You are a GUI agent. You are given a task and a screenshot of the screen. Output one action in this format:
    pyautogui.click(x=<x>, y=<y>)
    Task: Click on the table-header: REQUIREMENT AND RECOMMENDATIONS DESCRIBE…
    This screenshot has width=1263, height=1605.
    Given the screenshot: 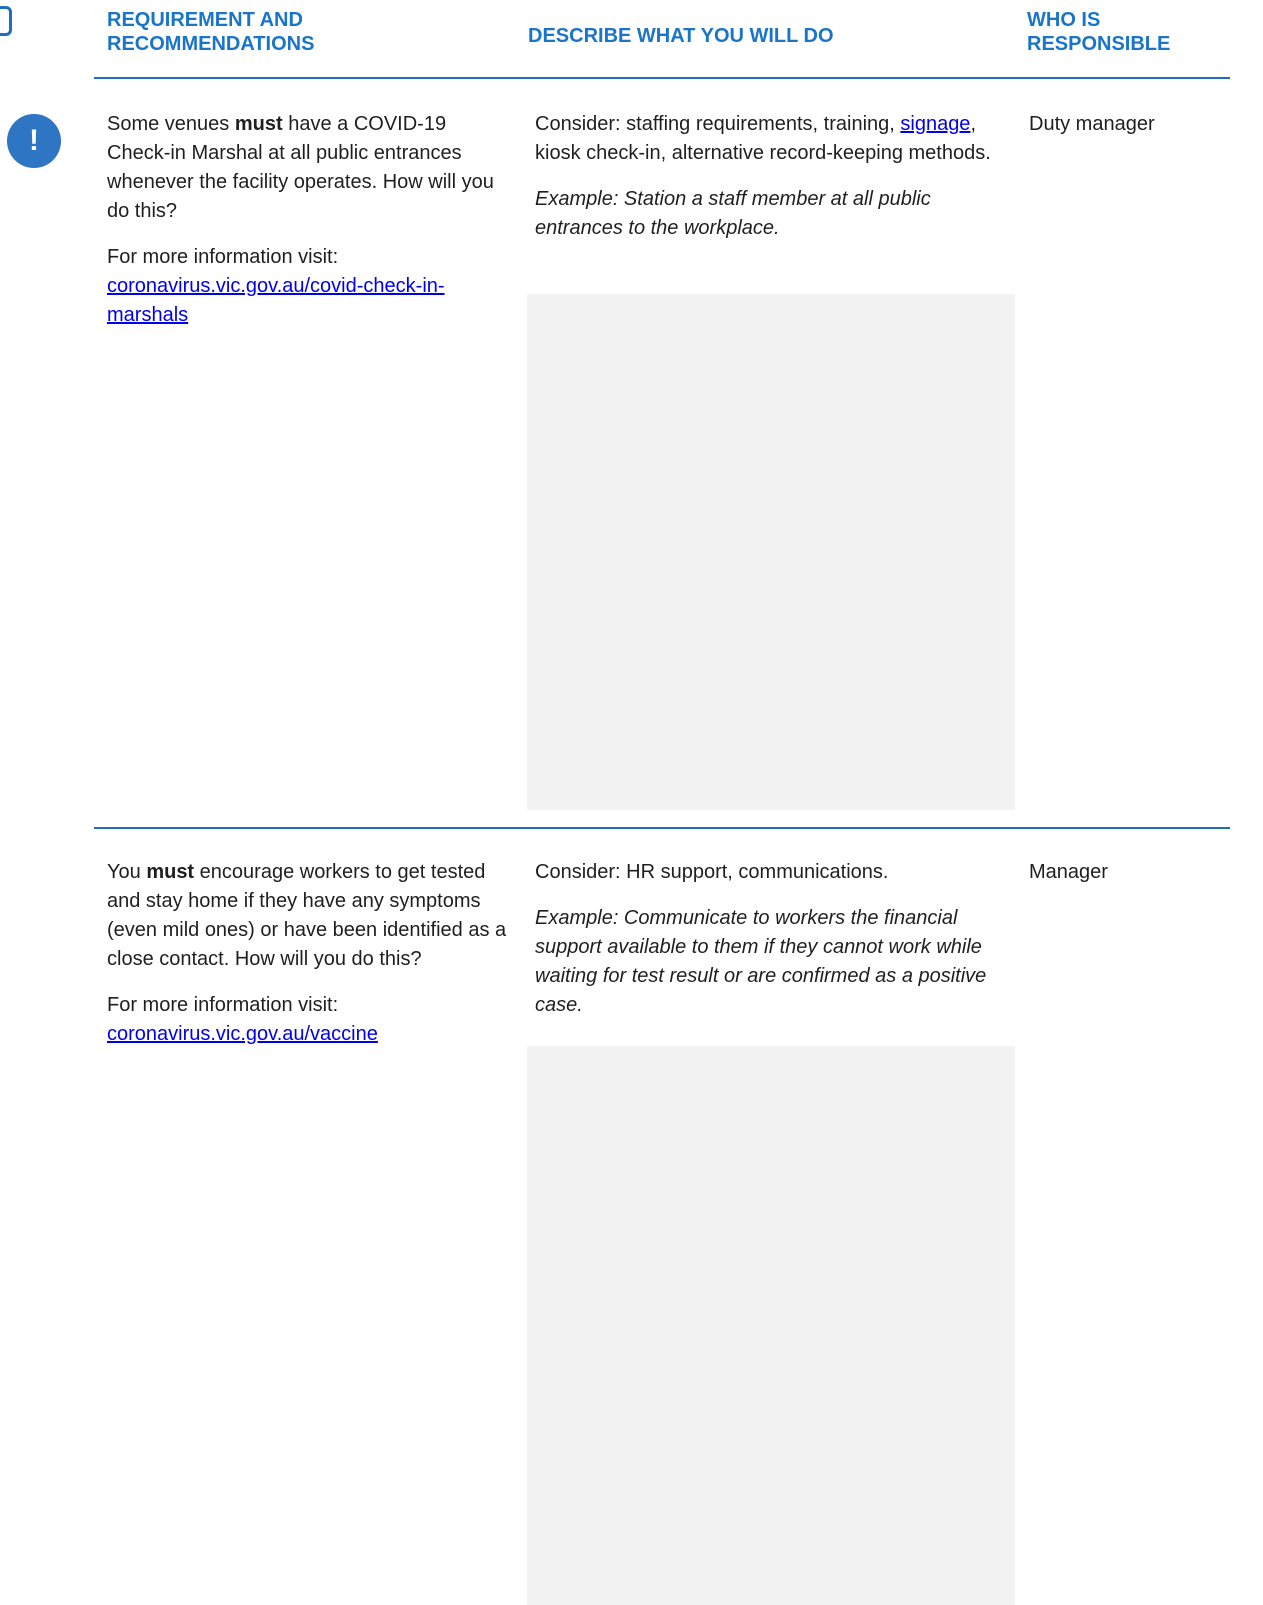 What is the action you would take?
    pyautogui.click(x=631, y=40)
    